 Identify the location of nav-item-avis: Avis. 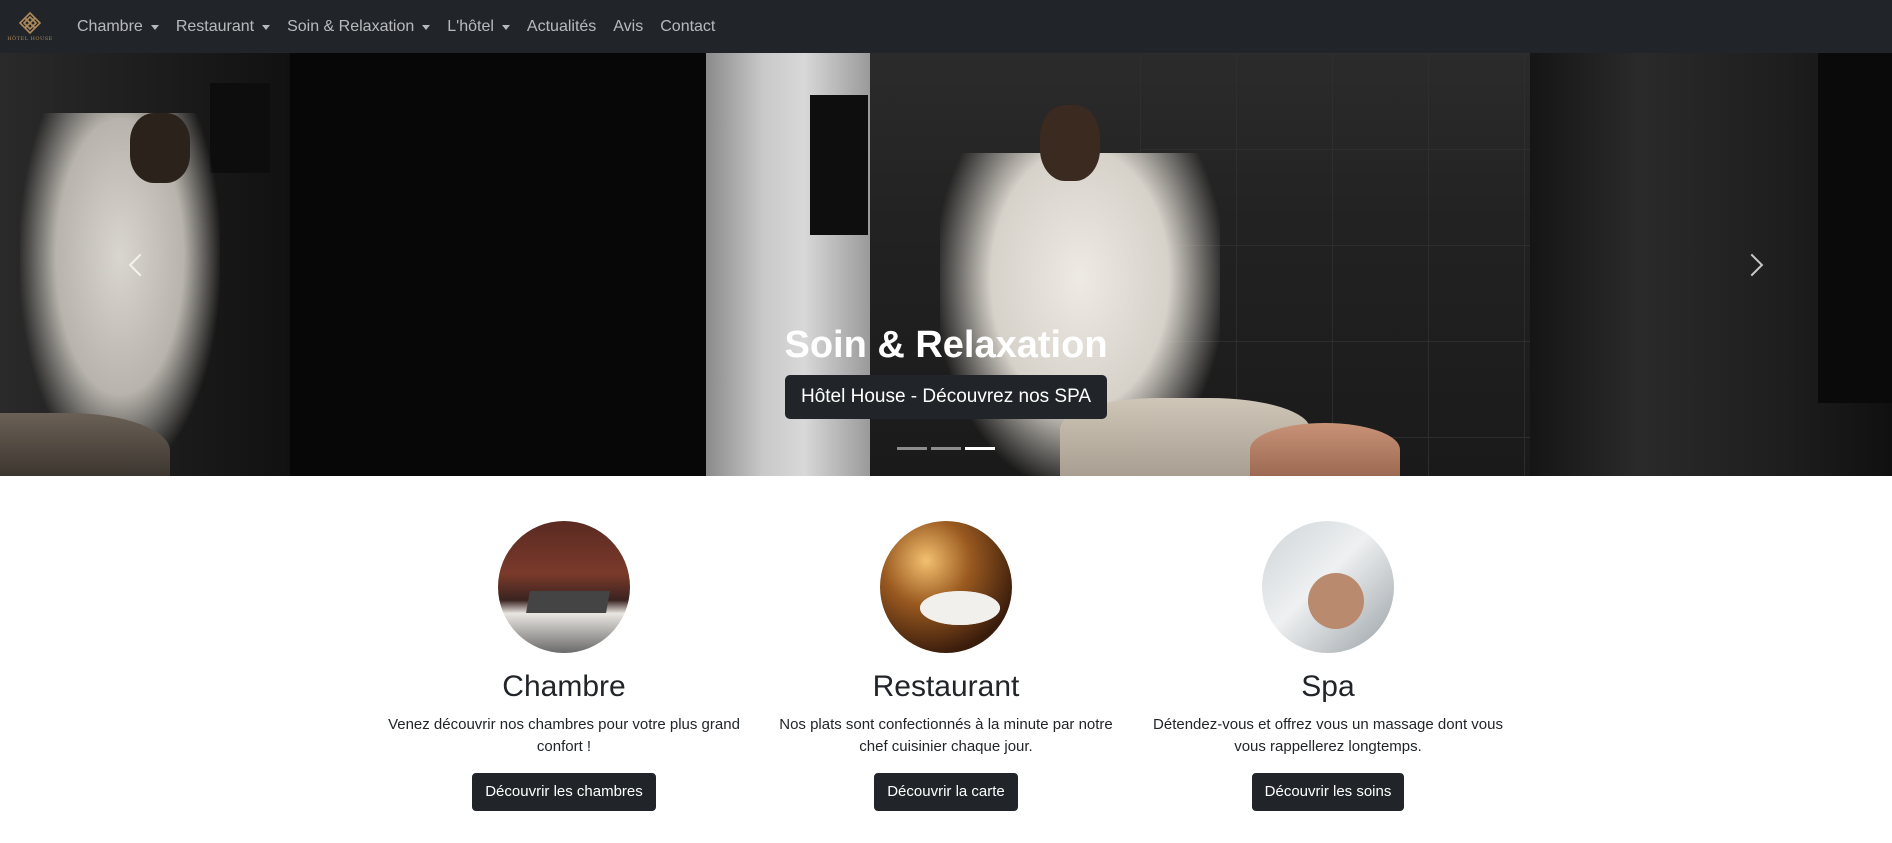
(628, 27).